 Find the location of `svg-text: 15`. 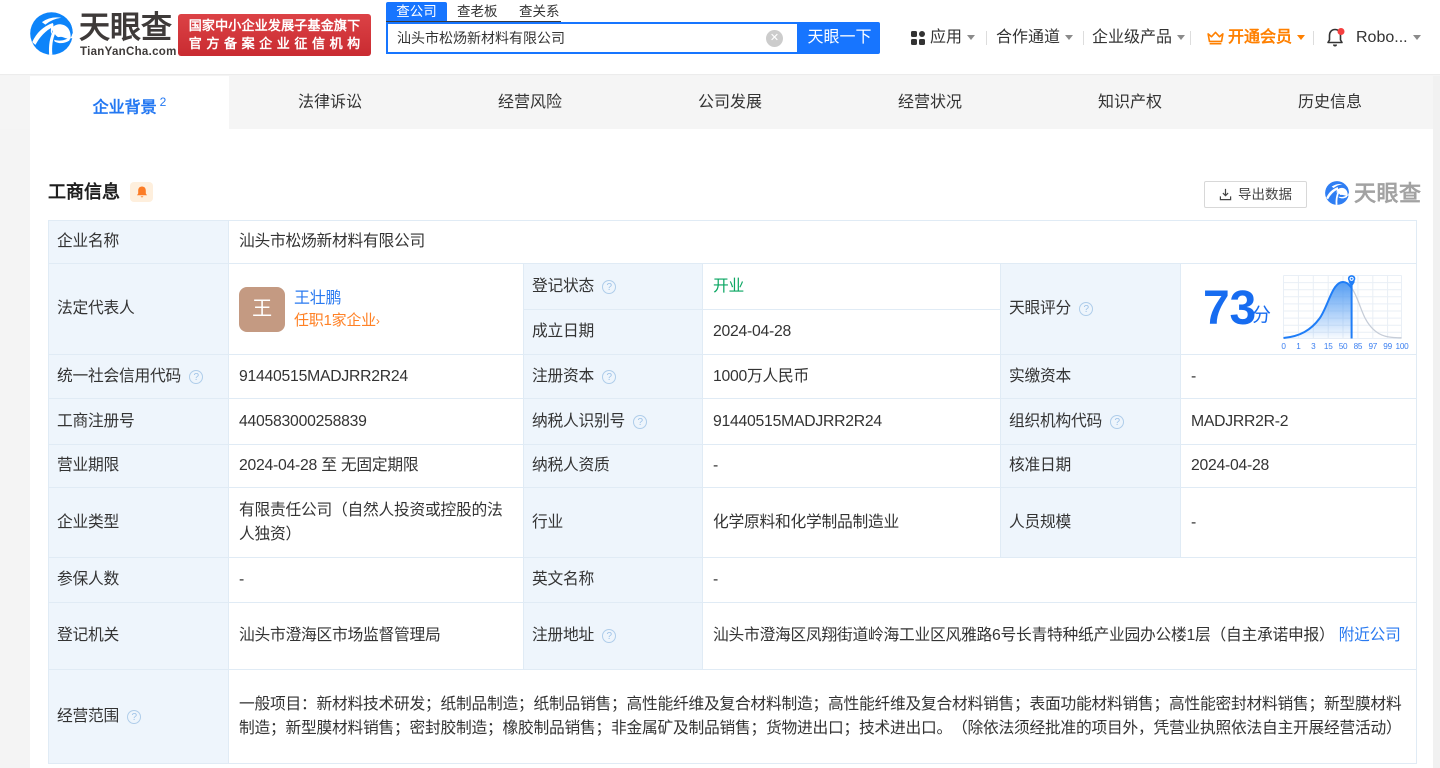

svg-text: 15 is located at coordinates (1328, 346).